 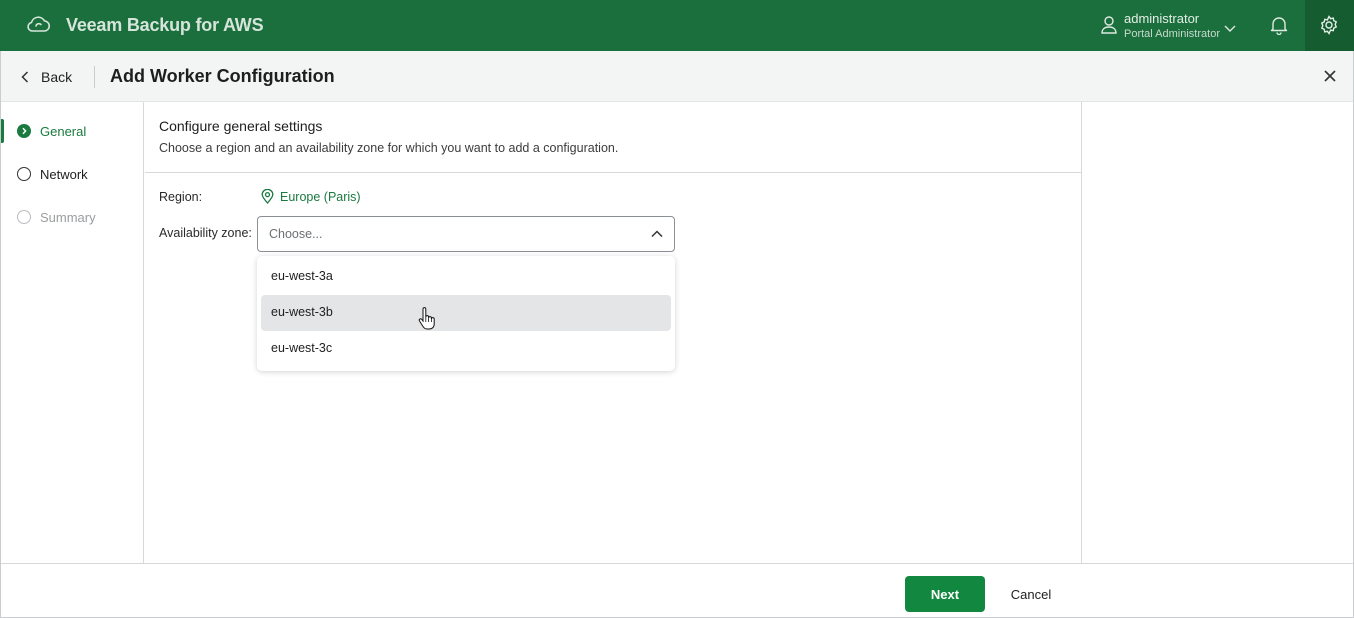 What do you see at coordinates (677, 590) in the screenshot?
I see `wizard-footer: Next Cancel` at bounding box center [677, 590].